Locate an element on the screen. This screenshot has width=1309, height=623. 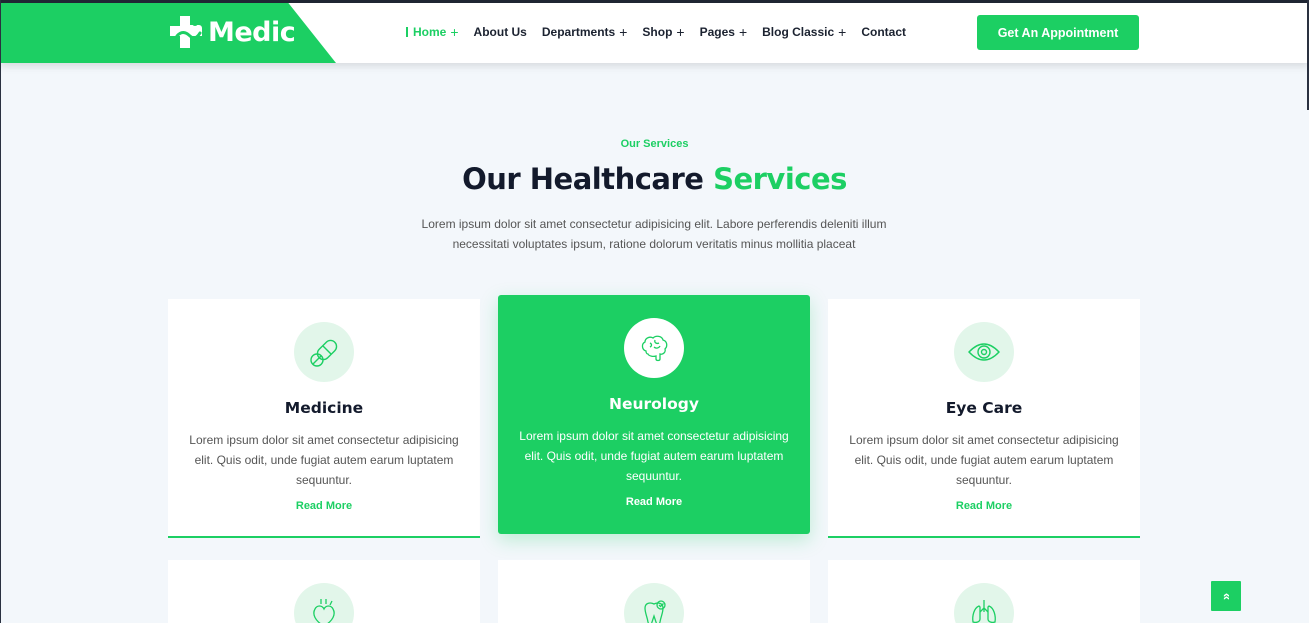
scroll-to-top-button: » is located at coordinates (1226, 596).